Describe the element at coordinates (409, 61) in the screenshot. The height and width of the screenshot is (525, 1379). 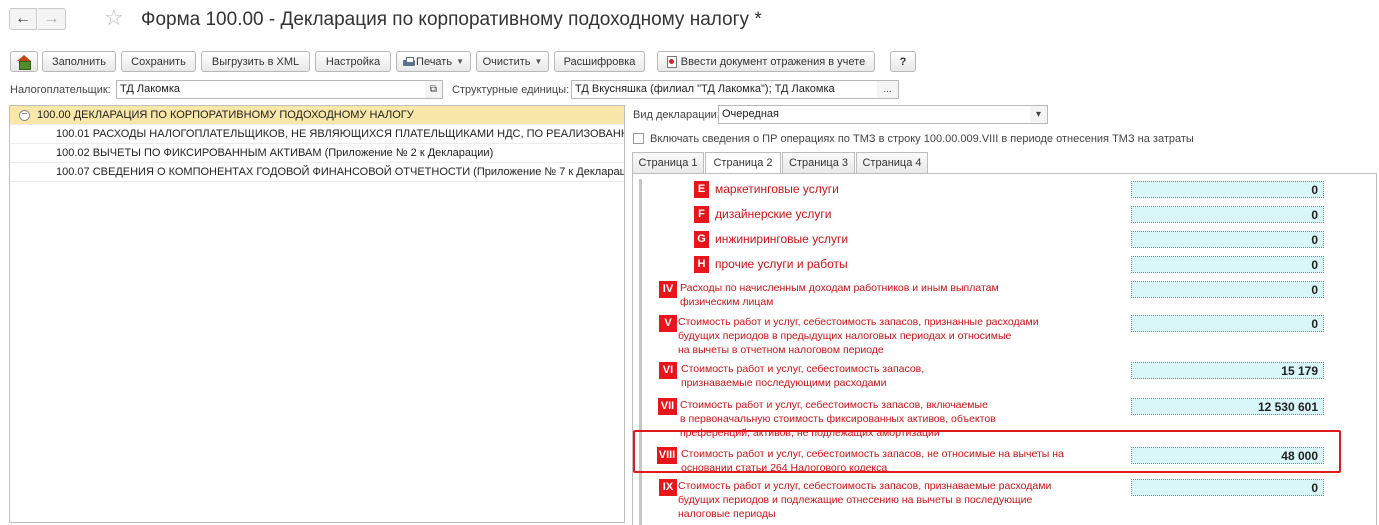
I see `printer-icon` at that location.